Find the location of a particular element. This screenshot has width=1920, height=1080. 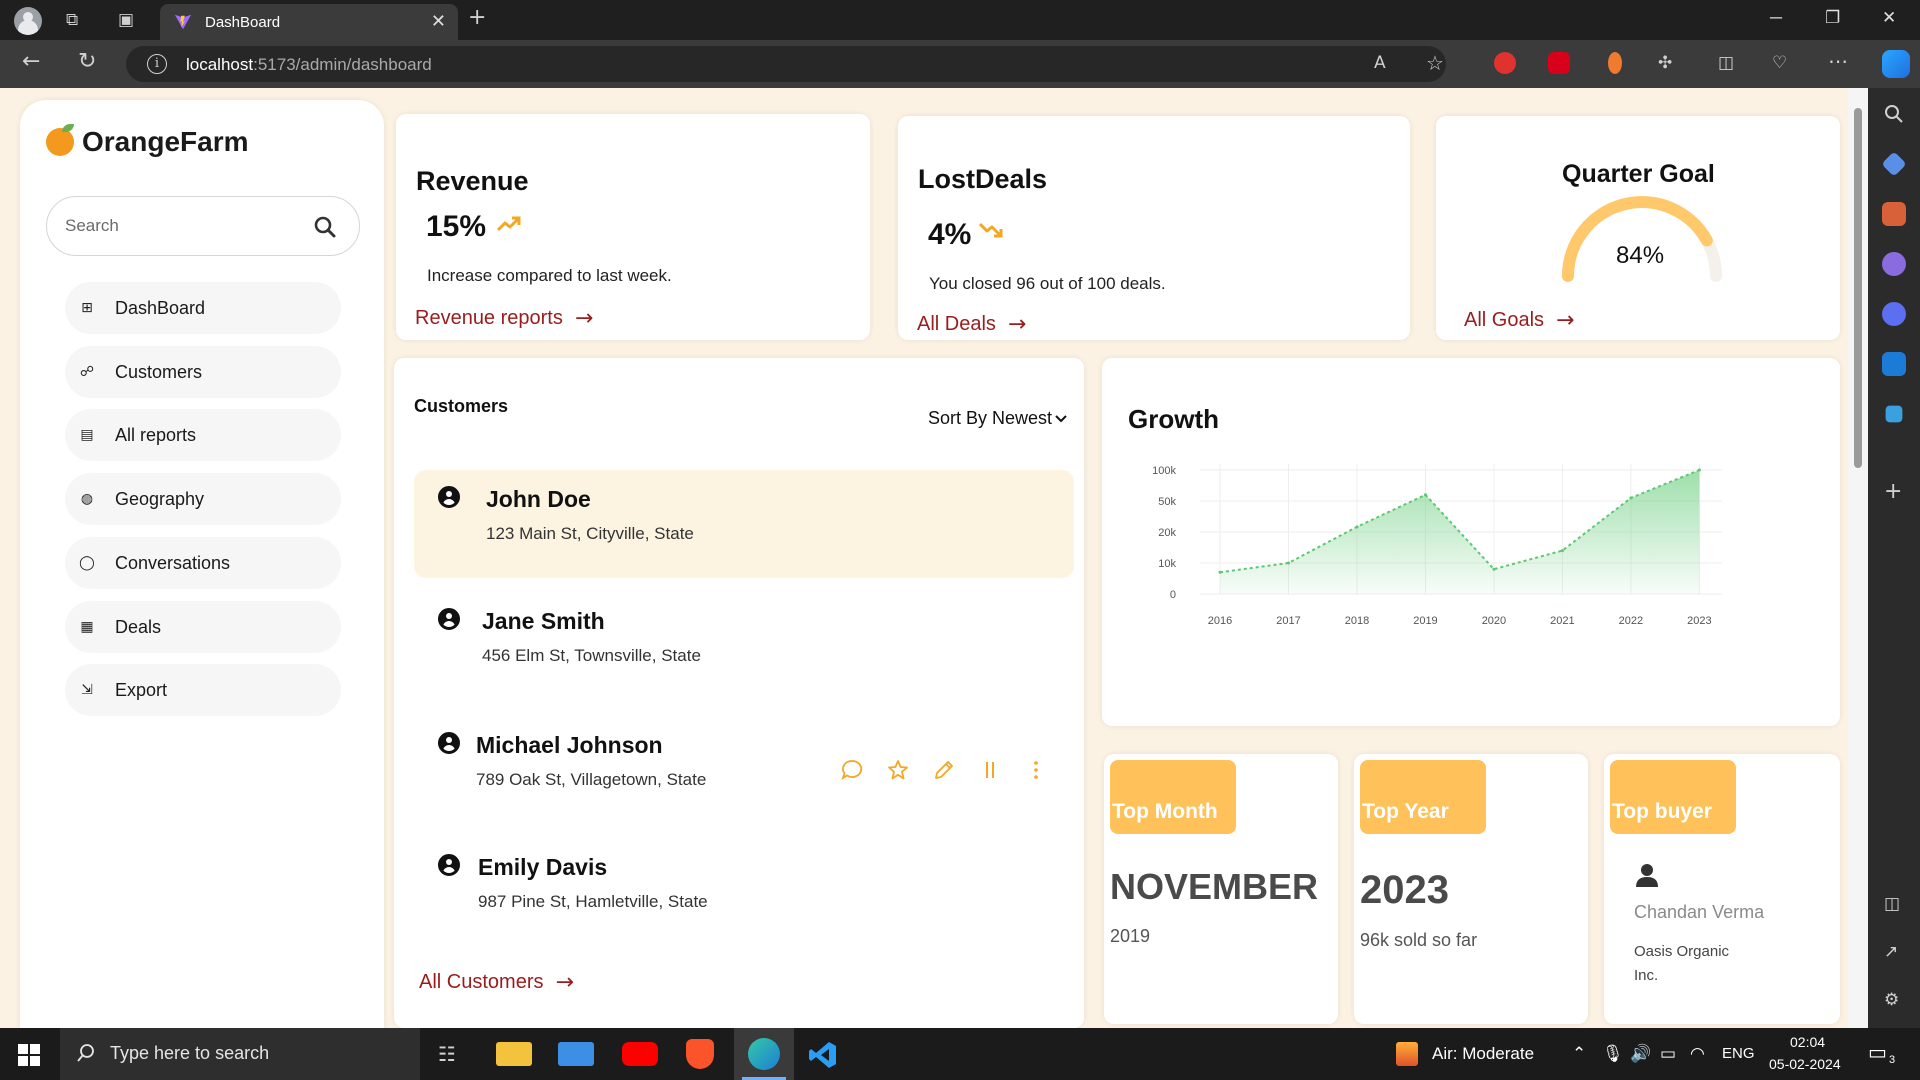

sidebar-item-customers: ☍ Customers is located at coordinates (203, 372).